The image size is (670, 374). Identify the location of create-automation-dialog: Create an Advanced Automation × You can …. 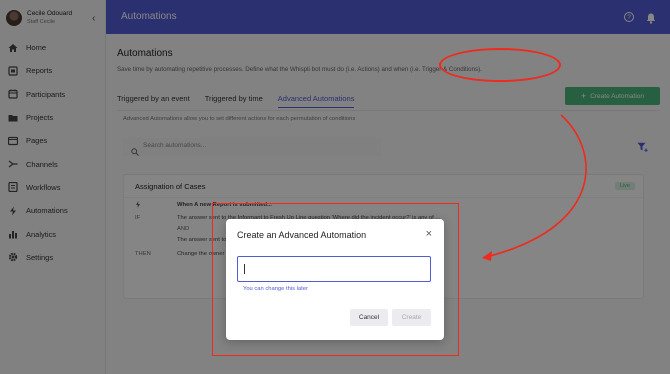
(335, 279).